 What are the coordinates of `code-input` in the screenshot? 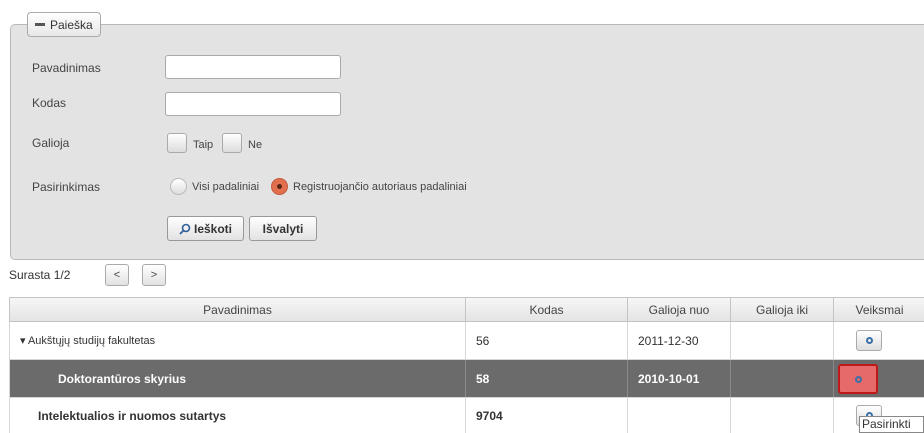 It's located at (253, 104).